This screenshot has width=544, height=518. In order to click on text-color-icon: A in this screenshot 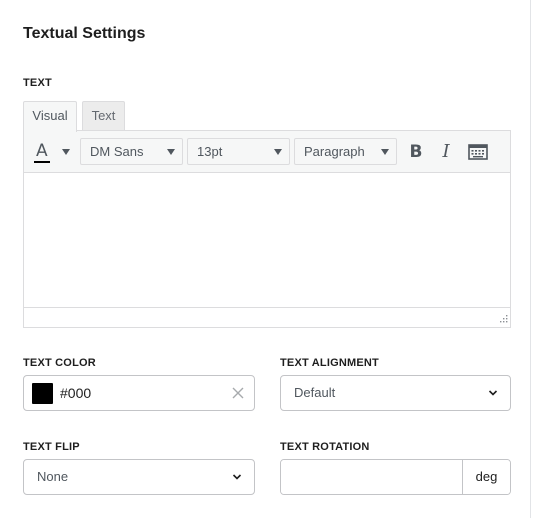, I will do `click(42, 151)`.